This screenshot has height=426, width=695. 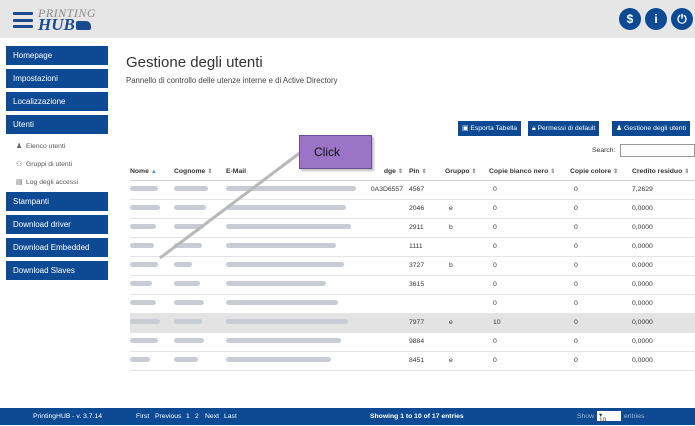 What do you see at coordinates (417, 416) in the screenshot?
I see `showing-text: Showing 1 to 10 of 17 entries` at bounding box center [417, 416].